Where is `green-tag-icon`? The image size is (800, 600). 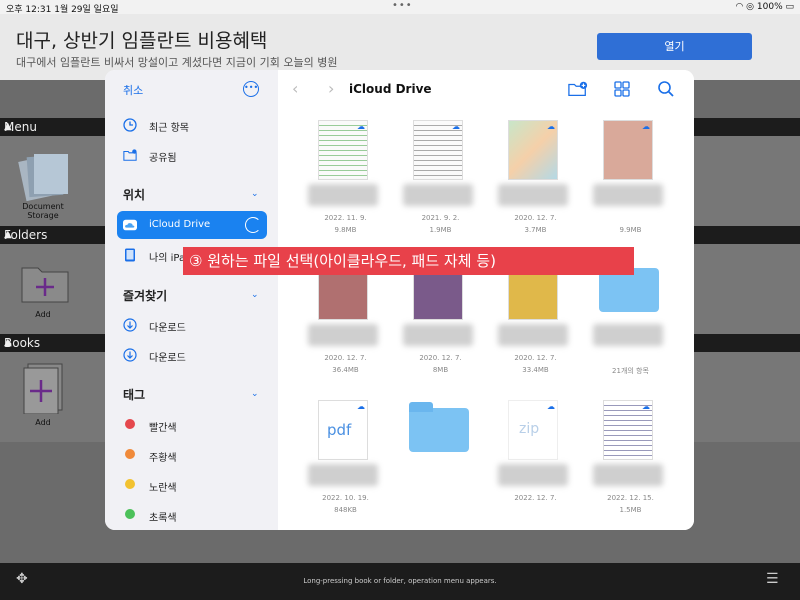
green-tag-icon is located at coordinates (130, 514).